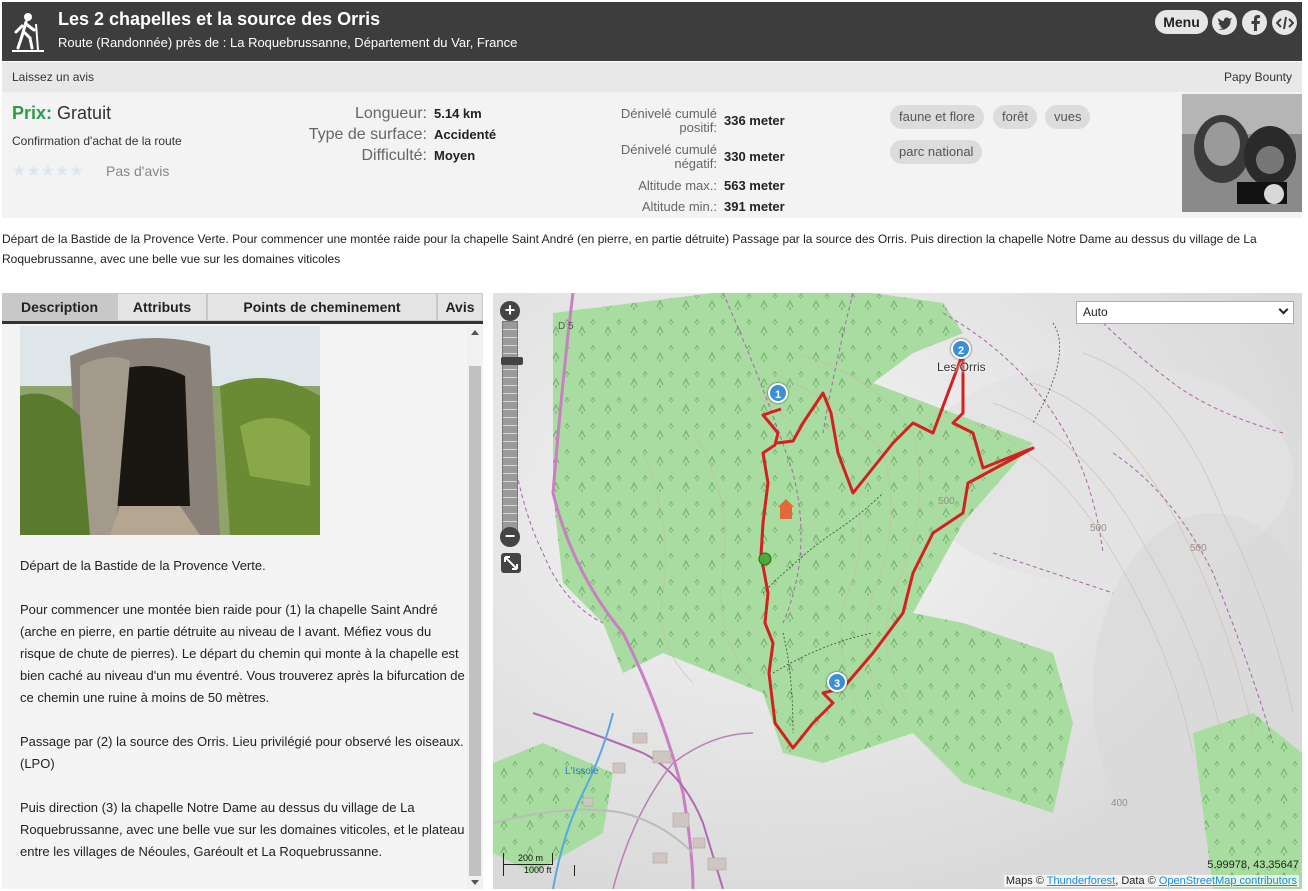  I want to click on facebook-share-button, so click(1254, 22).